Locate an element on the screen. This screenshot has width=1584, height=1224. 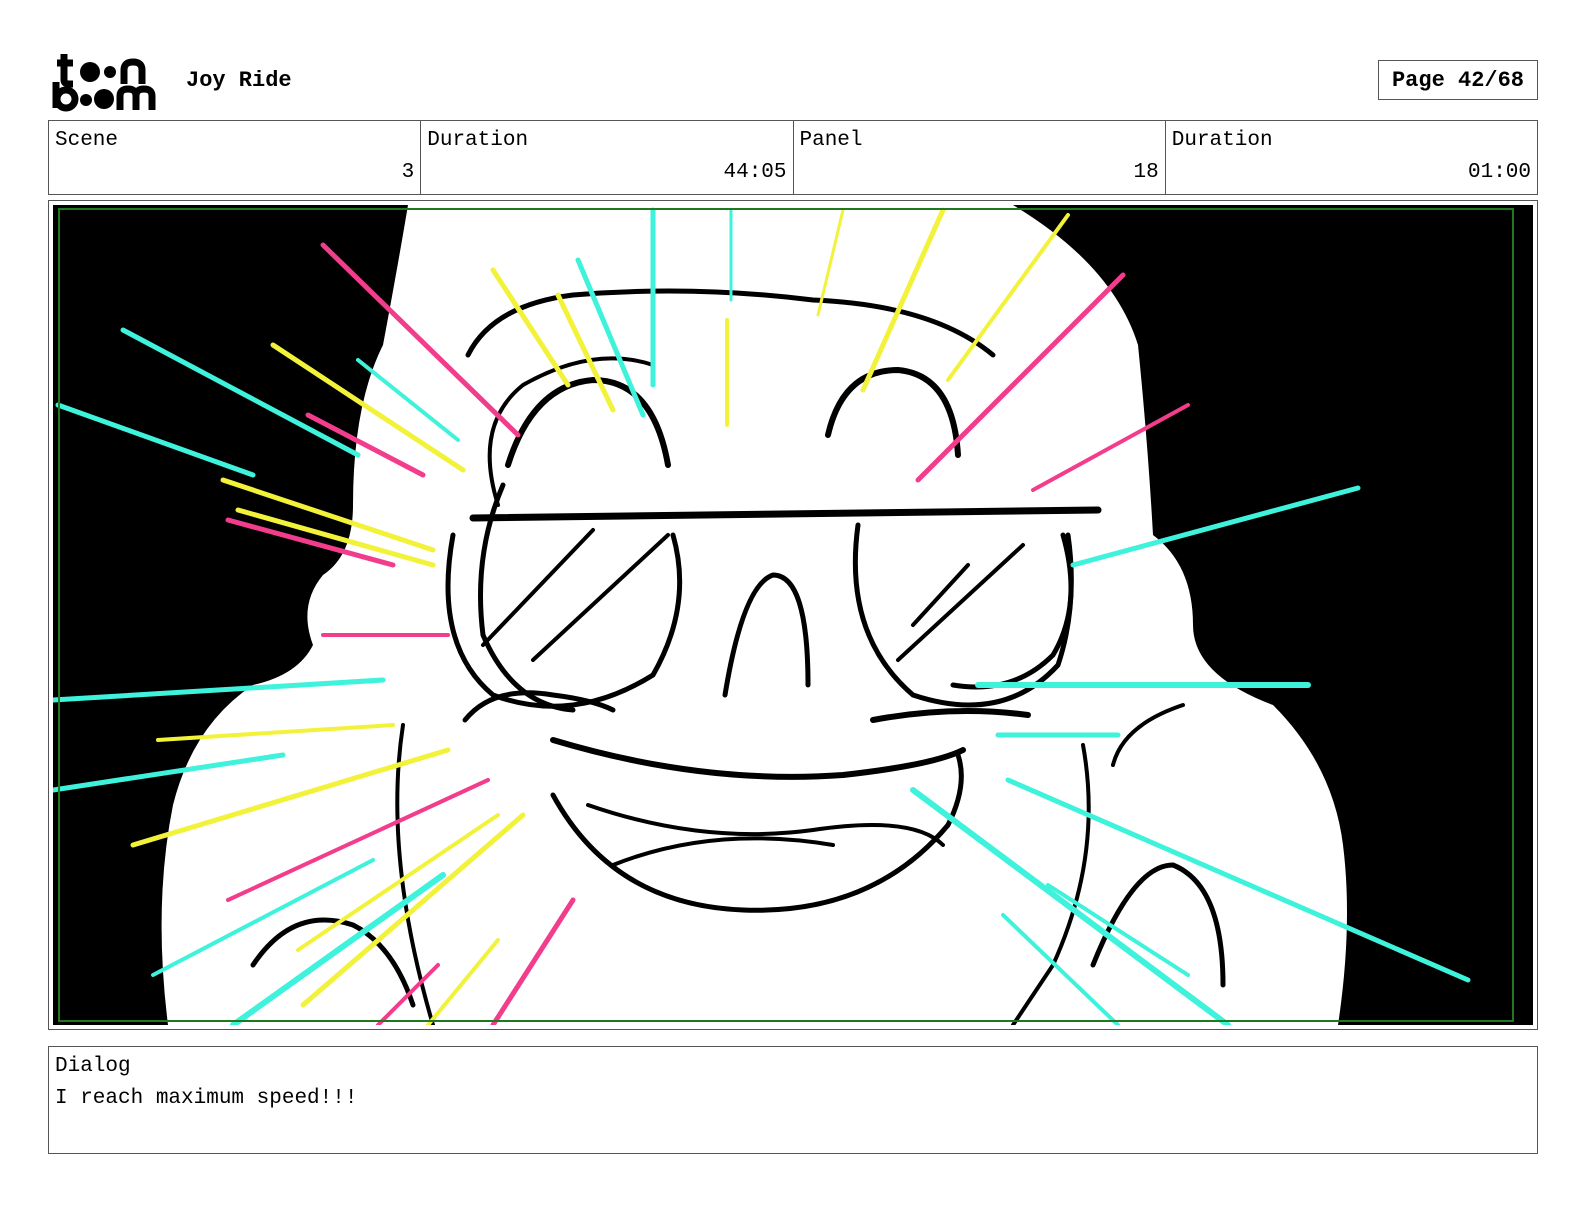
dialog-text: I reach maximum speed!!! is located at coordinates (206, 1098).